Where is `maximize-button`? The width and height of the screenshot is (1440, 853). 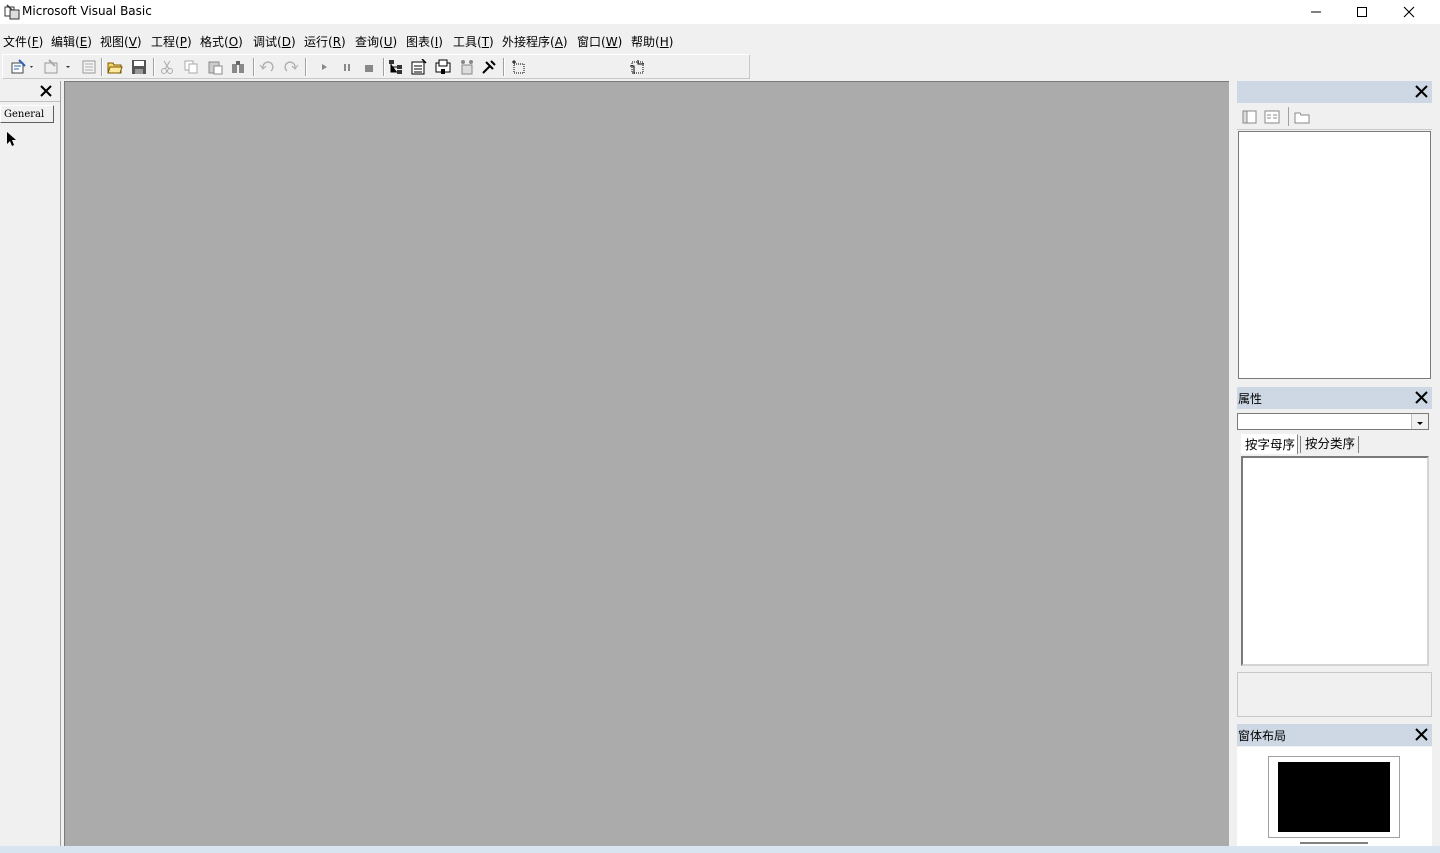
maximize-button is located at coordinates (1362, 12).